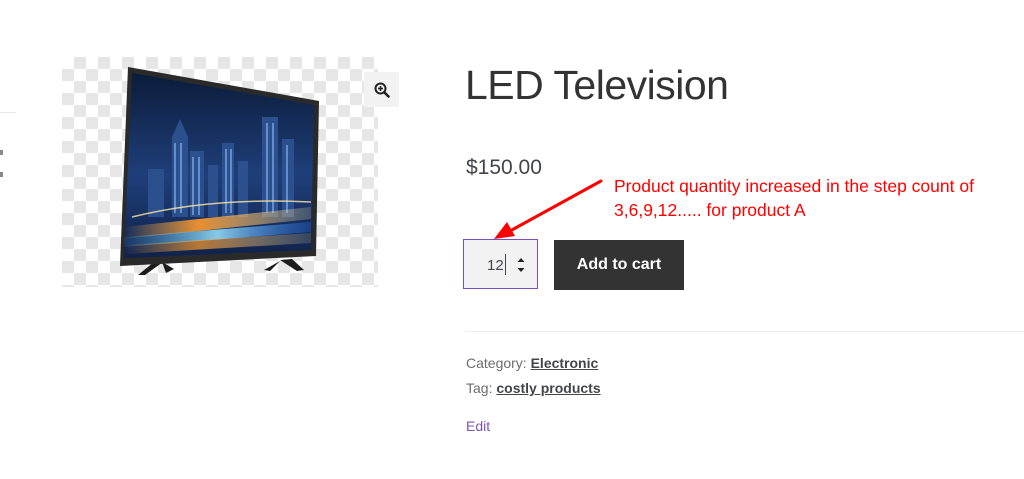 This screenshot has width=1024, height=479. I want to click on category-label: Category:, so click(496, 363).